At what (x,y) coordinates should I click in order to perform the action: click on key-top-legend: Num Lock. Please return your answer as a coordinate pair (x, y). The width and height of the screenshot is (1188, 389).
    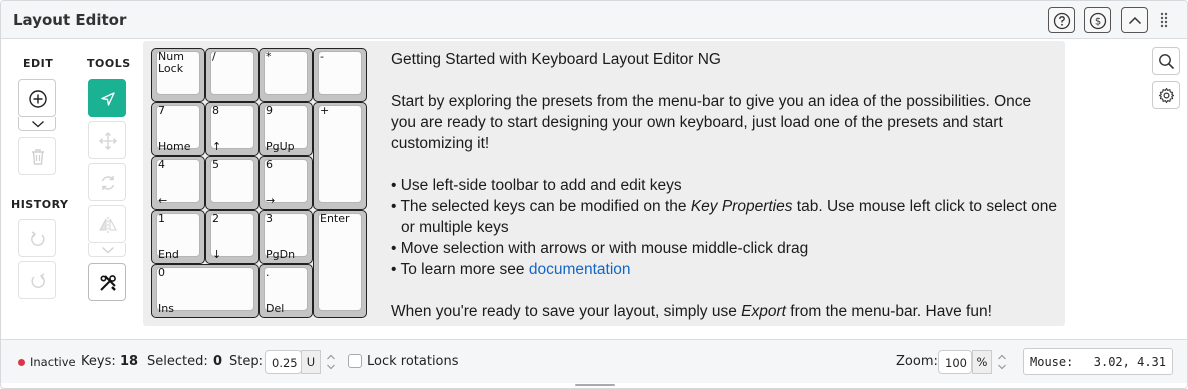
    Looking at the image, I should click on (171, 62).